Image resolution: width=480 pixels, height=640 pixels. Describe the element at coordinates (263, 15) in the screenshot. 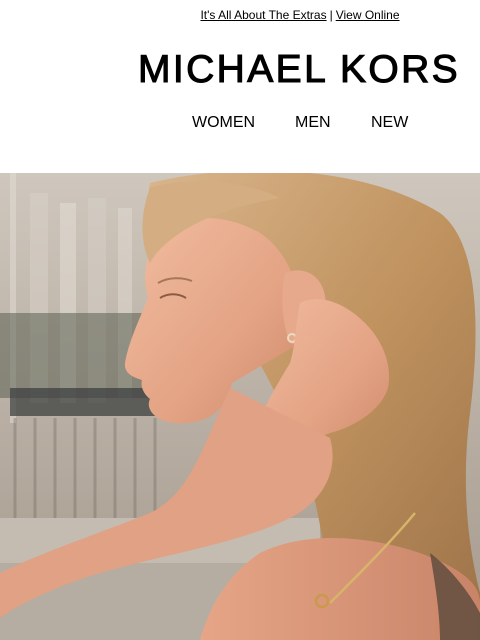

I see `extras-link: It's All About The Extras` at that location.